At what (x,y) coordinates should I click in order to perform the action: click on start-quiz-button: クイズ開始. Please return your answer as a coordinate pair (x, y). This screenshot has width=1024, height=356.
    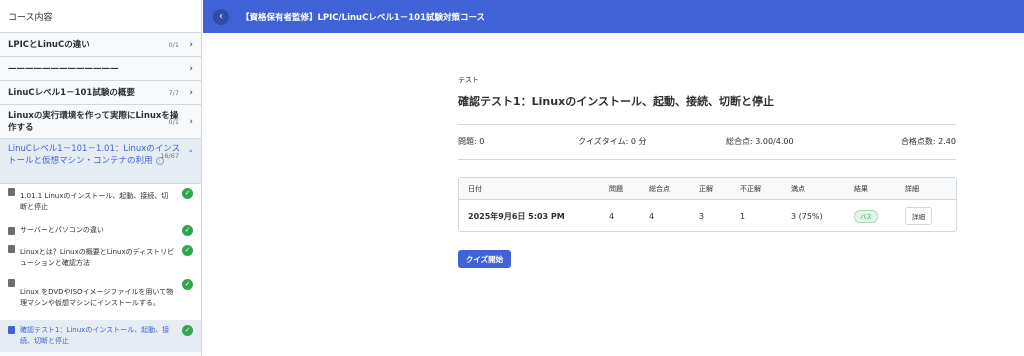
    Looking at the image, I should click on (484, 259).